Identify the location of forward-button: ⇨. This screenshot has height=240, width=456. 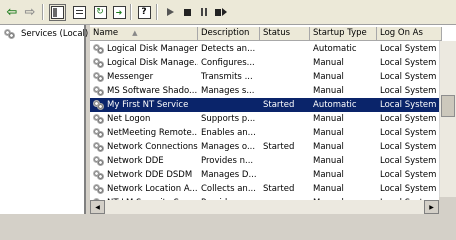
(30, 12).